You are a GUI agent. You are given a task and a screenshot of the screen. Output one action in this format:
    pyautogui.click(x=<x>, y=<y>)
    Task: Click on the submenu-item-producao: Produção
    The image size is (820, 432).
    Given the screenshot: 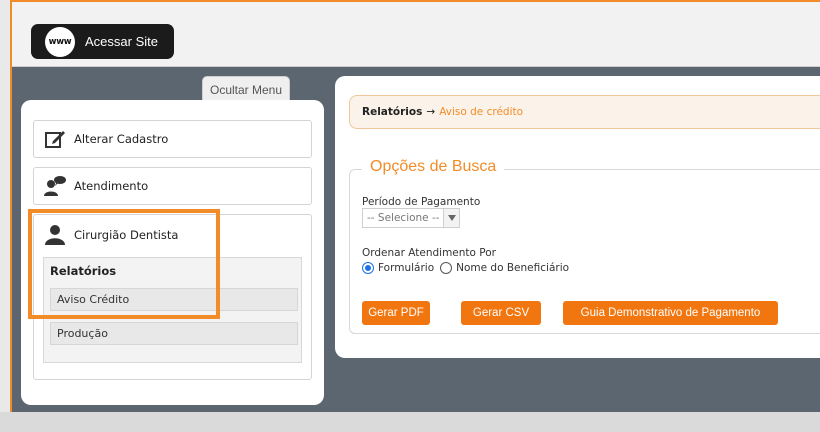 What is the action you would take?
    pyautogui.click(x=174, y=333)
    